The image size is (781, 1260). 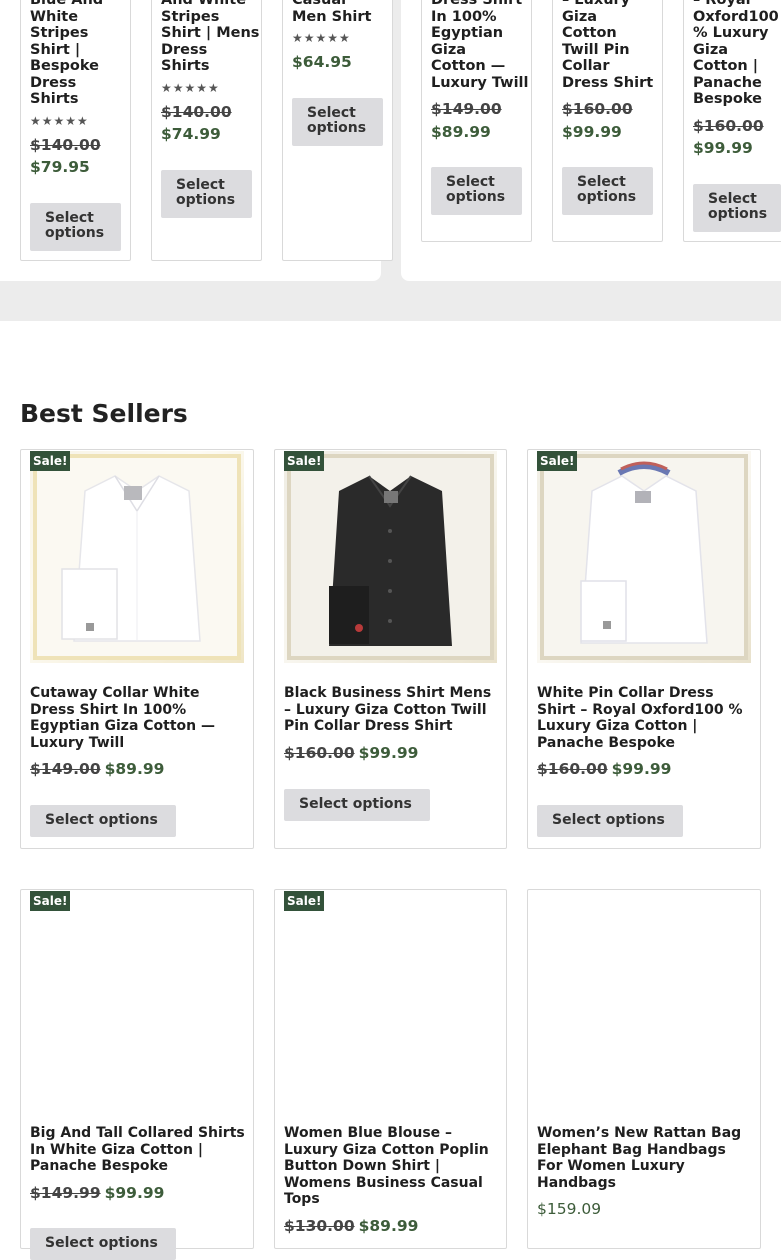 I want to click on price-row: $149.99 $99.99, so click(x=97, y=1193).